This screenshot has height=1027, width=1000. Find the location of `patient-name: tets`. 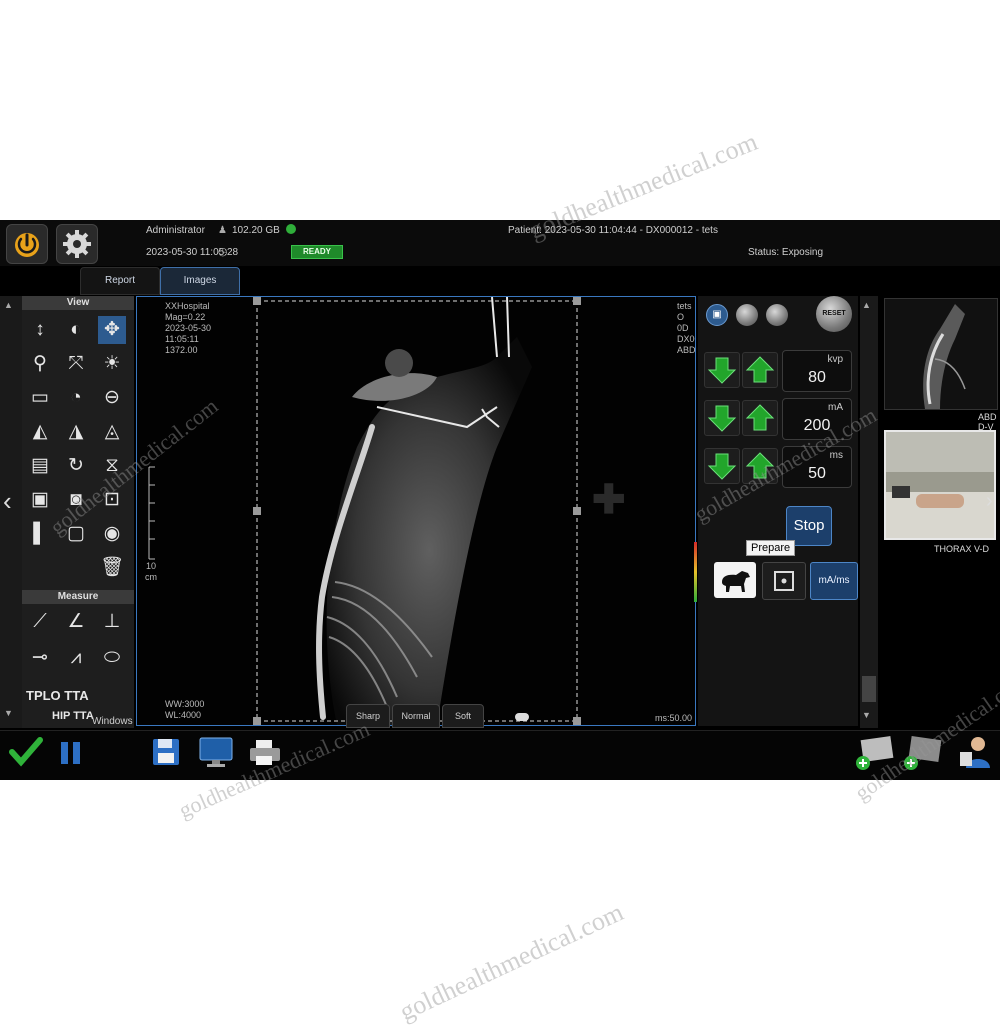

patient-name: tets is located at coordinates (684, 306).